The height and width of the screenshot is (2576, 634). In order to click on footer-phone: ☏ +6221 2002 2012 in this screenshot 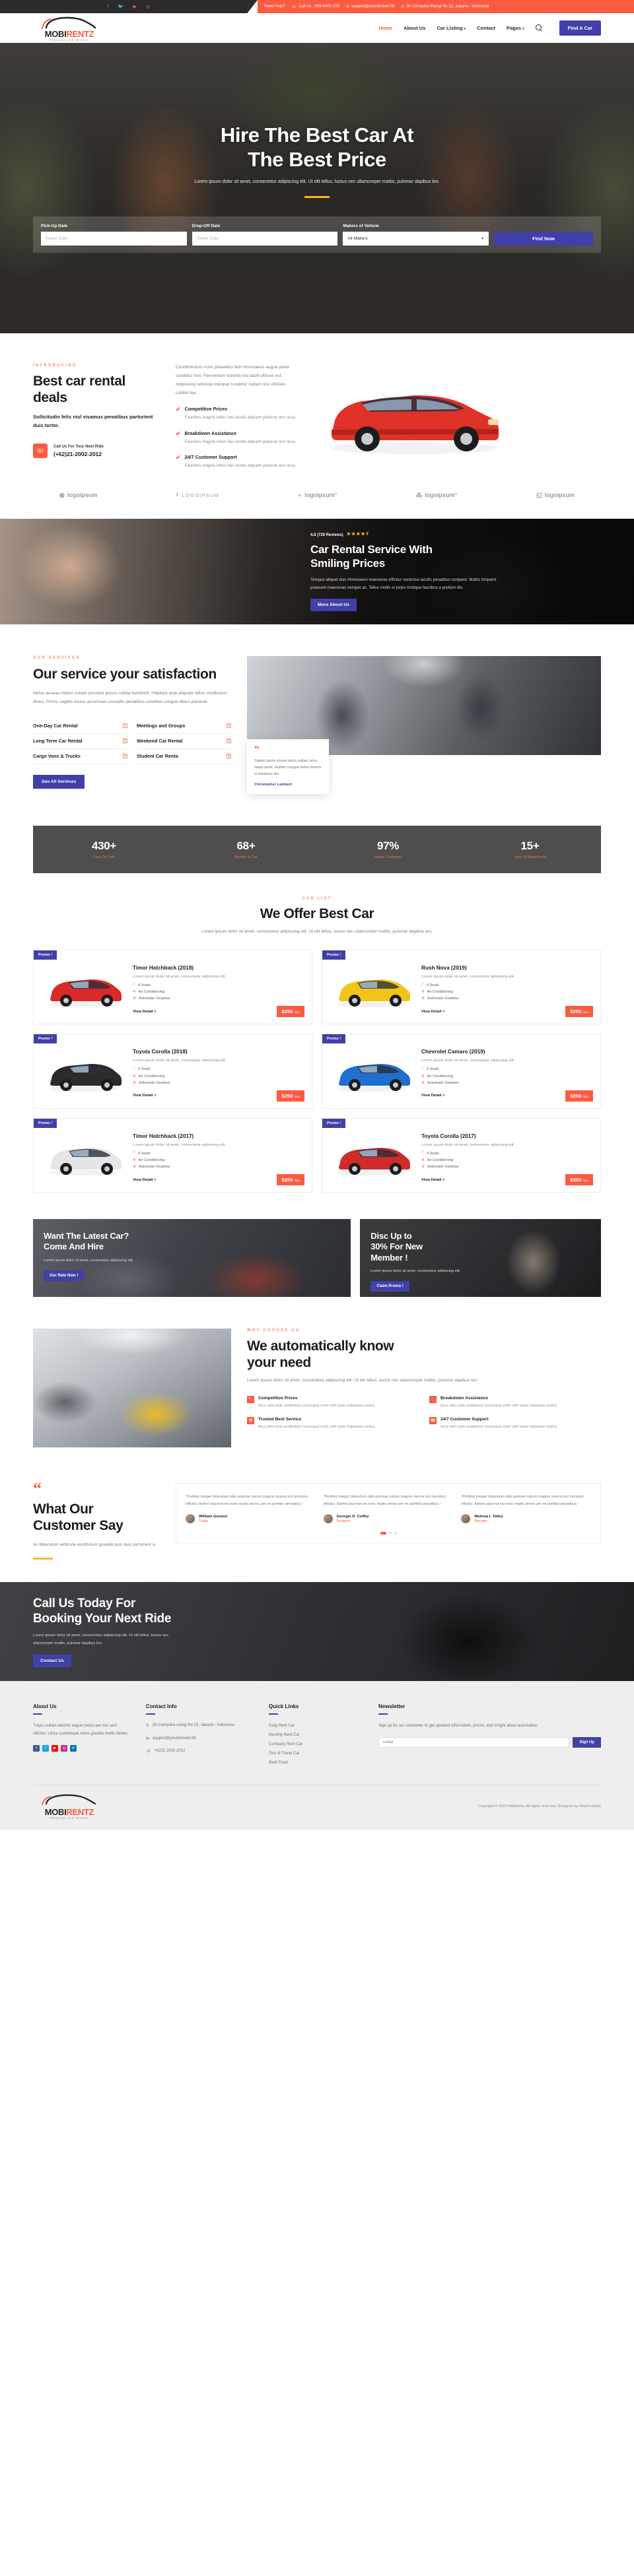, I will do `click(199, 1752)`.